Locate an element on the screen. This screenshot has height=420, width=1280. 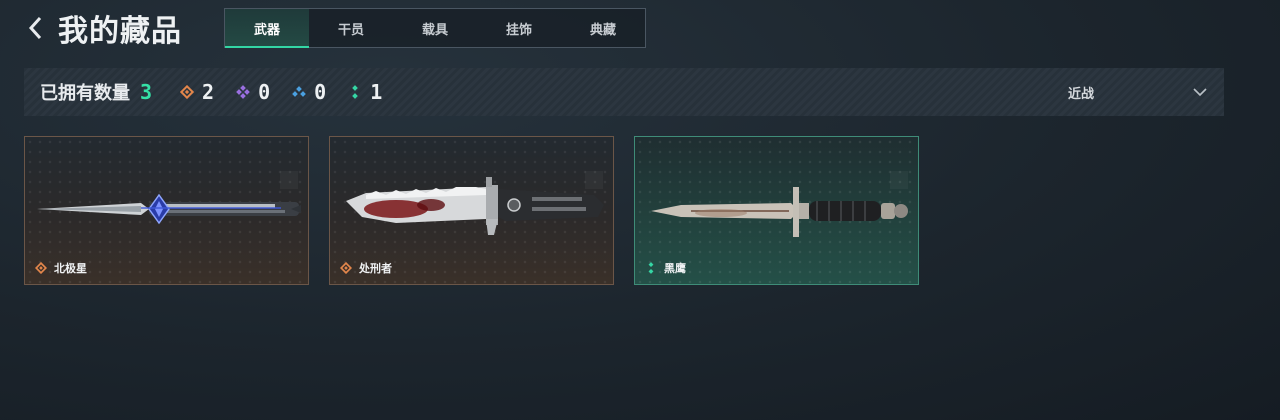
tab-weapons: 武器 is located at coordinates (267, 28).